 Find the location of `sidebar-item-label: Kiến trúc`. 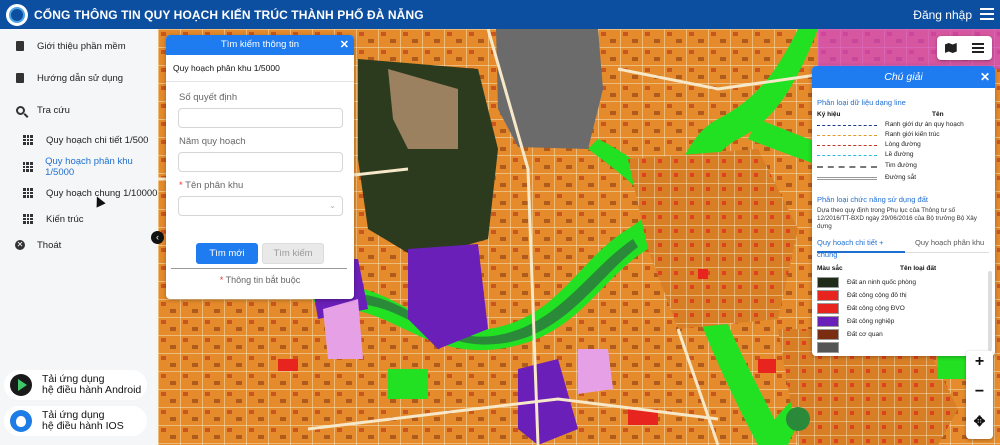

sidebar-item-label: Kiến trúc is located at coordinates (65, 219).